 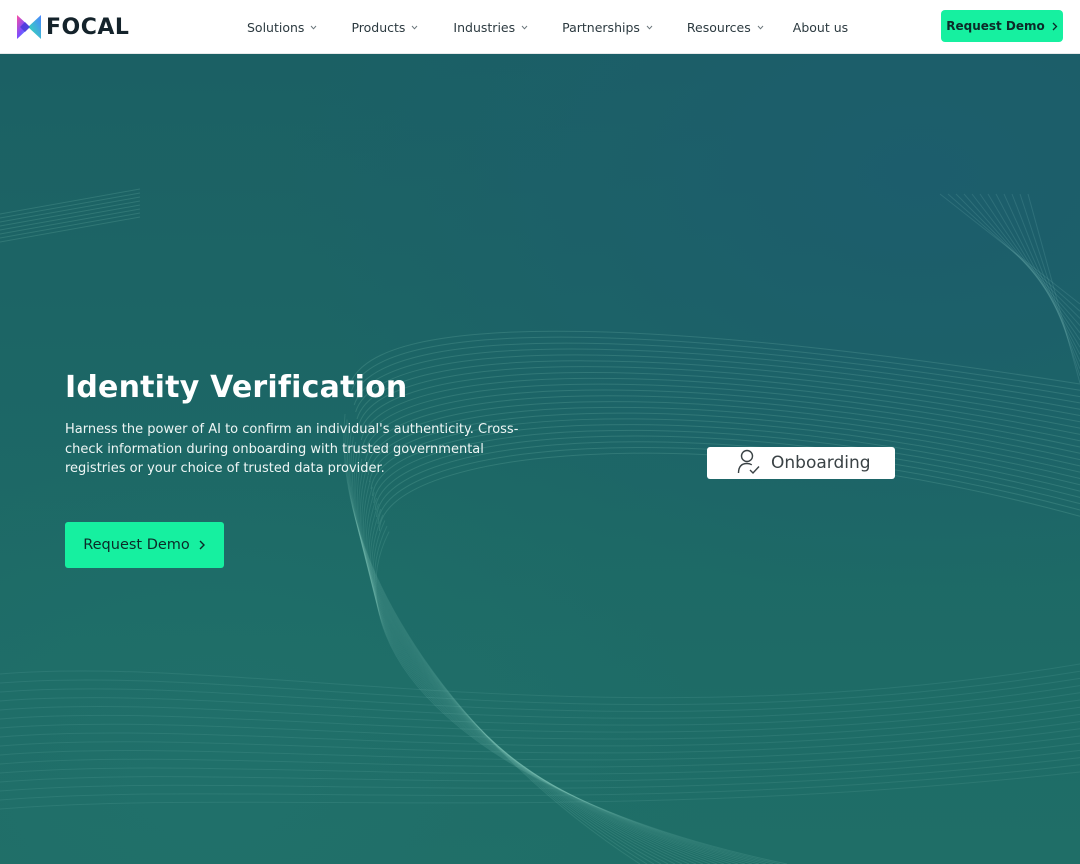 I want to click on nav-item-label: Industries, so click(x=484, y=27).